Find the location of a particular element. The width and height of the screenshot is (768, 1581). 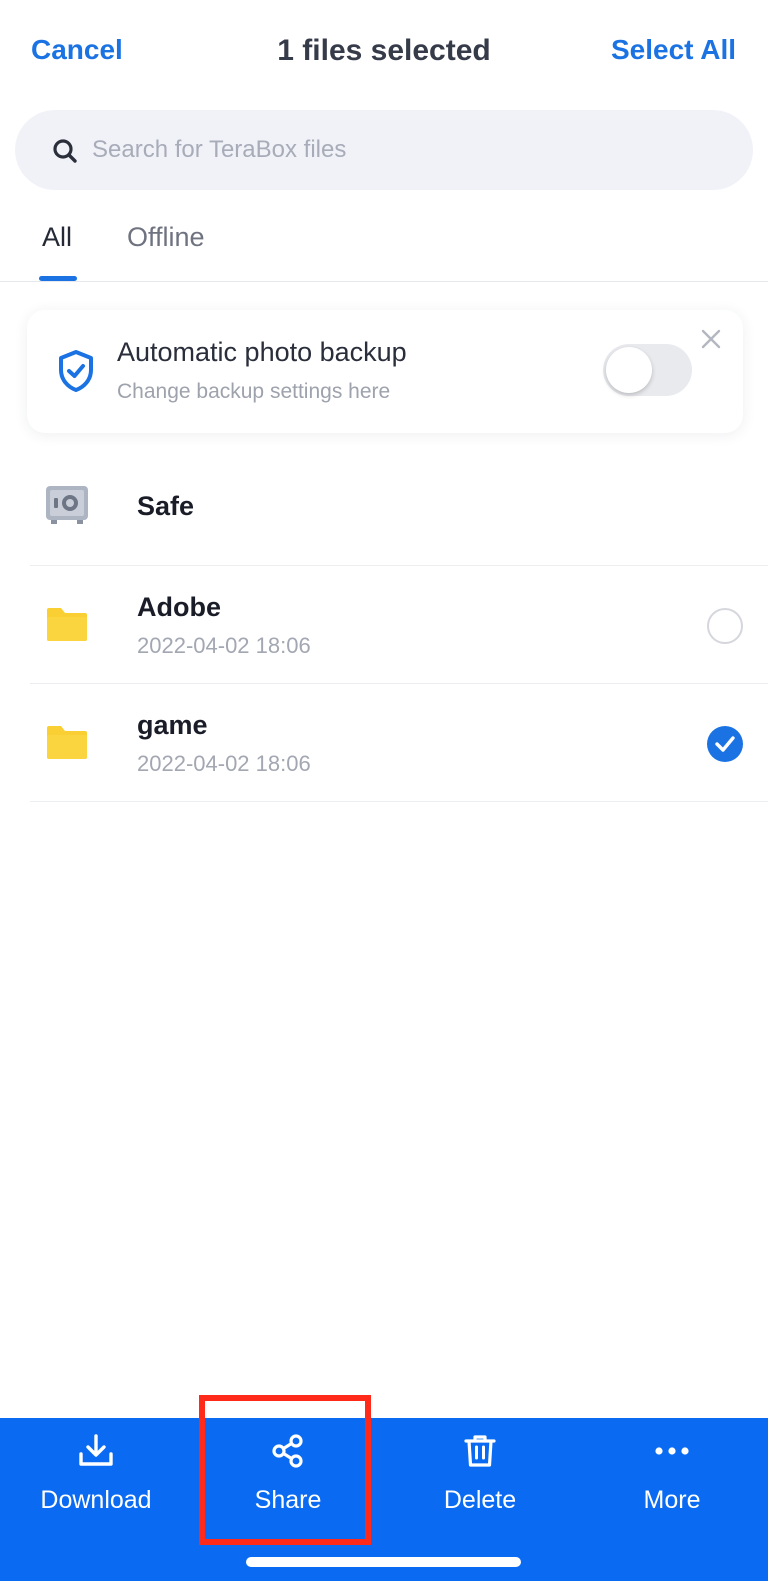

close-icon is located at coordinates (711, 339).